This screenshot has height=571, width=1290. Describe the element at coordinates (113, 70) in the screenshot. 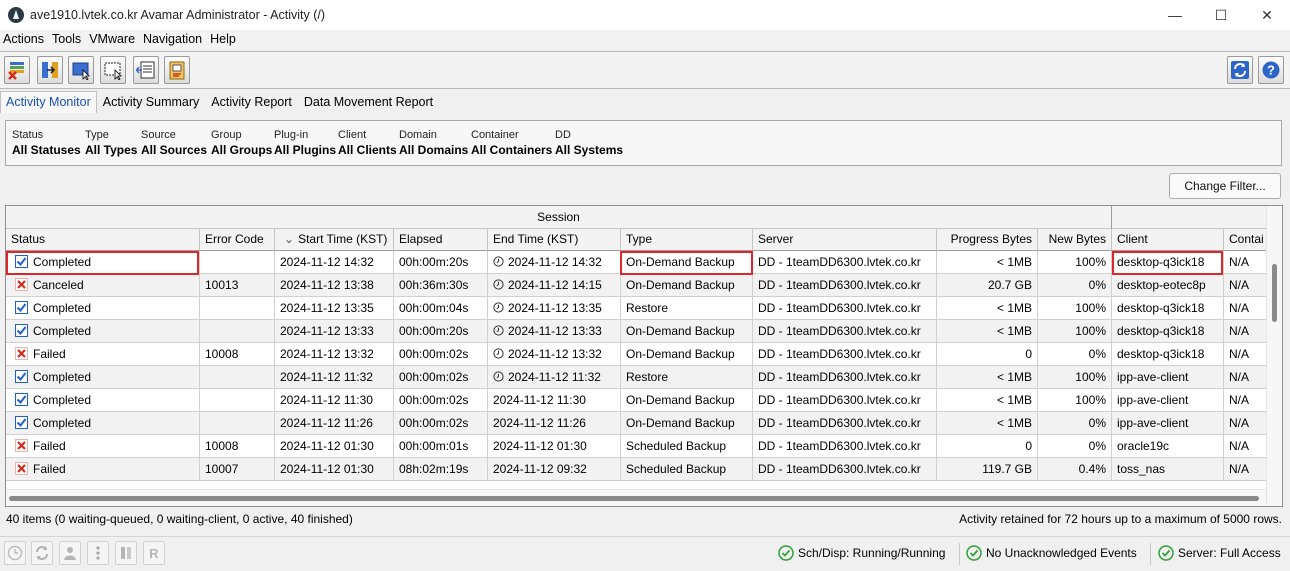

I see `select-none-button` at that location.